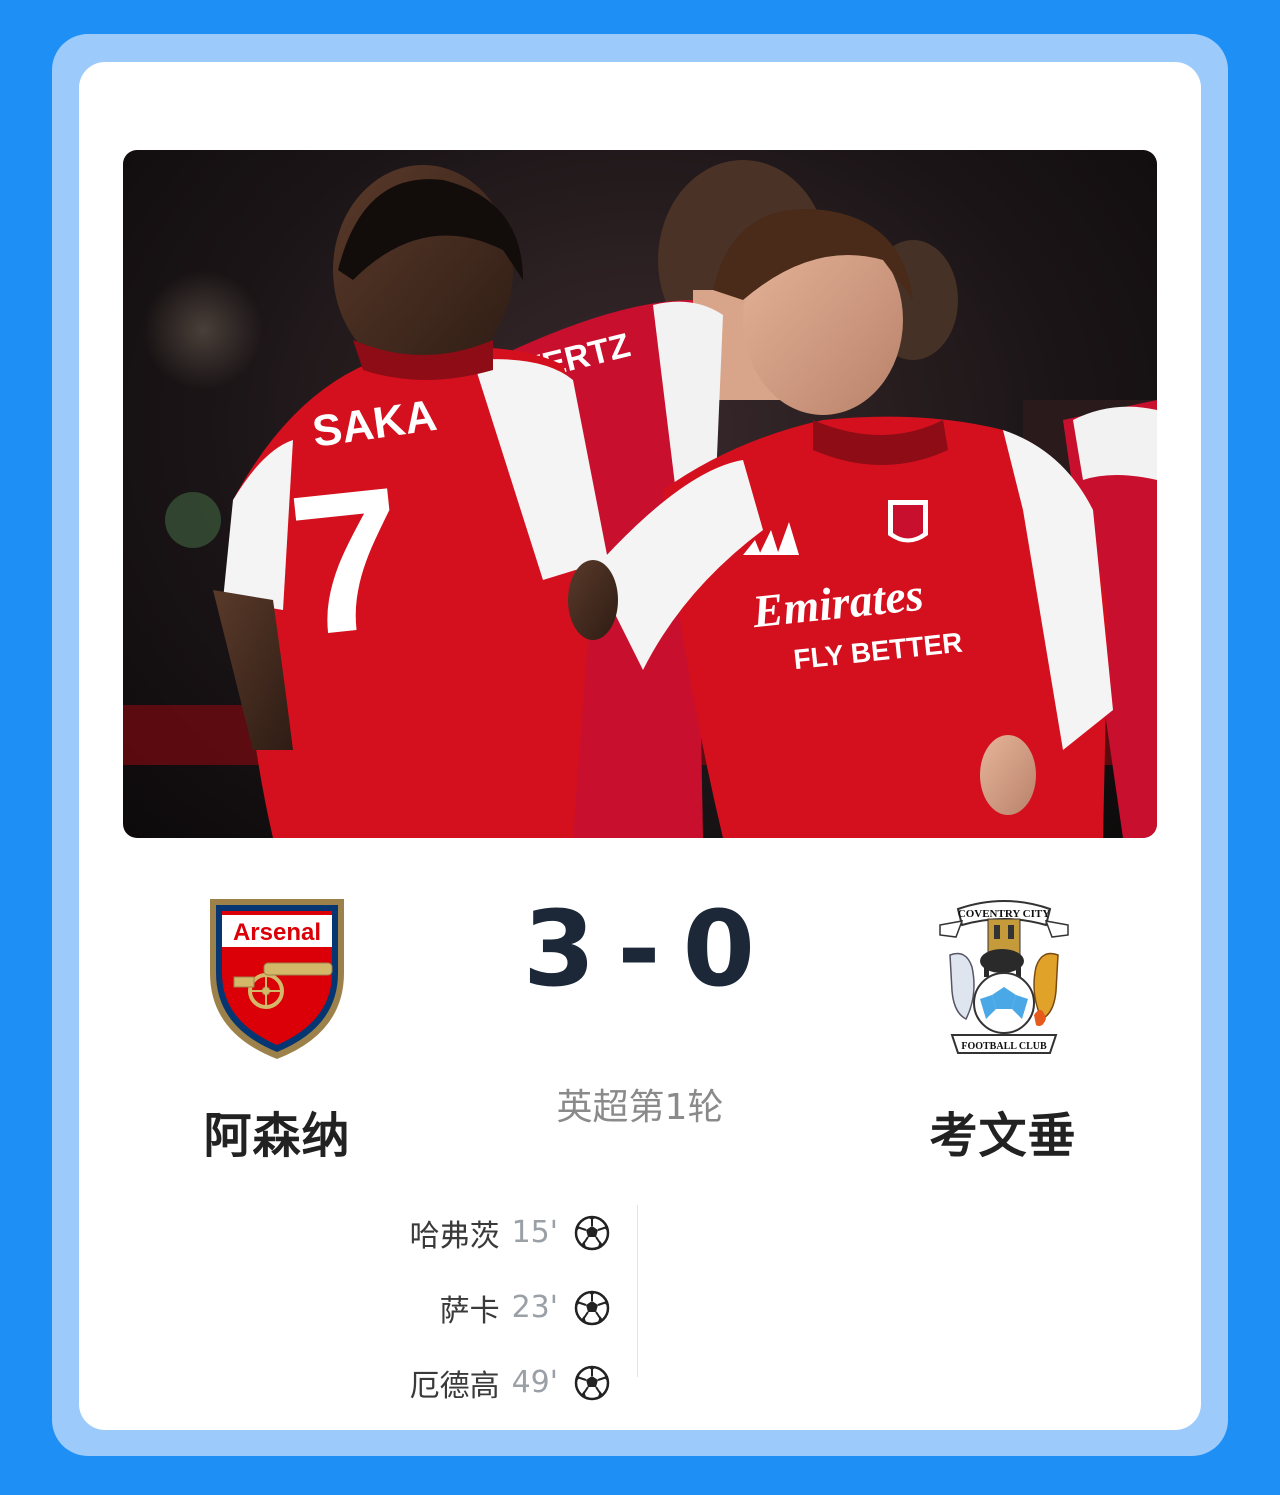 The height and width of the screenshot is (1495, 1280). Describe the element at coordinates (1003, 1136) in the screenshot. I see `away-team-name: 考文垂` at that location.